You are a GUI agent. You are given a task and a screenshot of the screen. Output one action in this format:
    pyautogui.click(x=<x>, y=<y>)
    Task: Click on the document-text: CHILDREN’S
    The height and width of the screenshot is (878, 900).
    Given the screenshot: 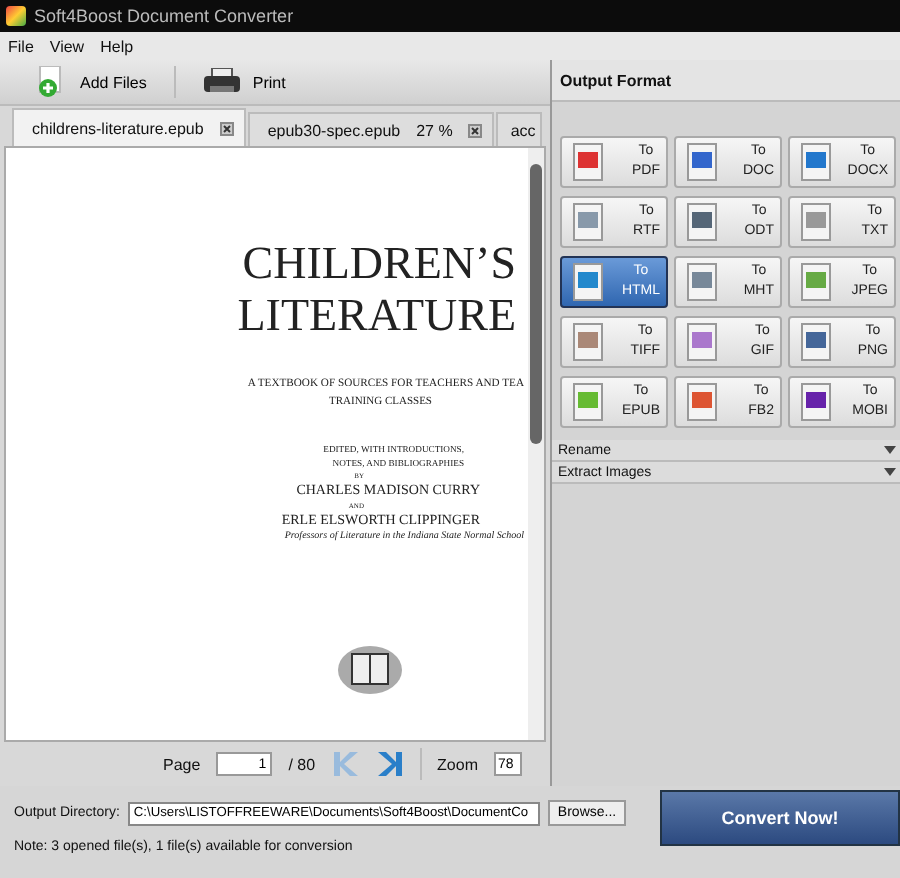 What is the action you would take?
    pyautogui.click(x=379, y=264)
    